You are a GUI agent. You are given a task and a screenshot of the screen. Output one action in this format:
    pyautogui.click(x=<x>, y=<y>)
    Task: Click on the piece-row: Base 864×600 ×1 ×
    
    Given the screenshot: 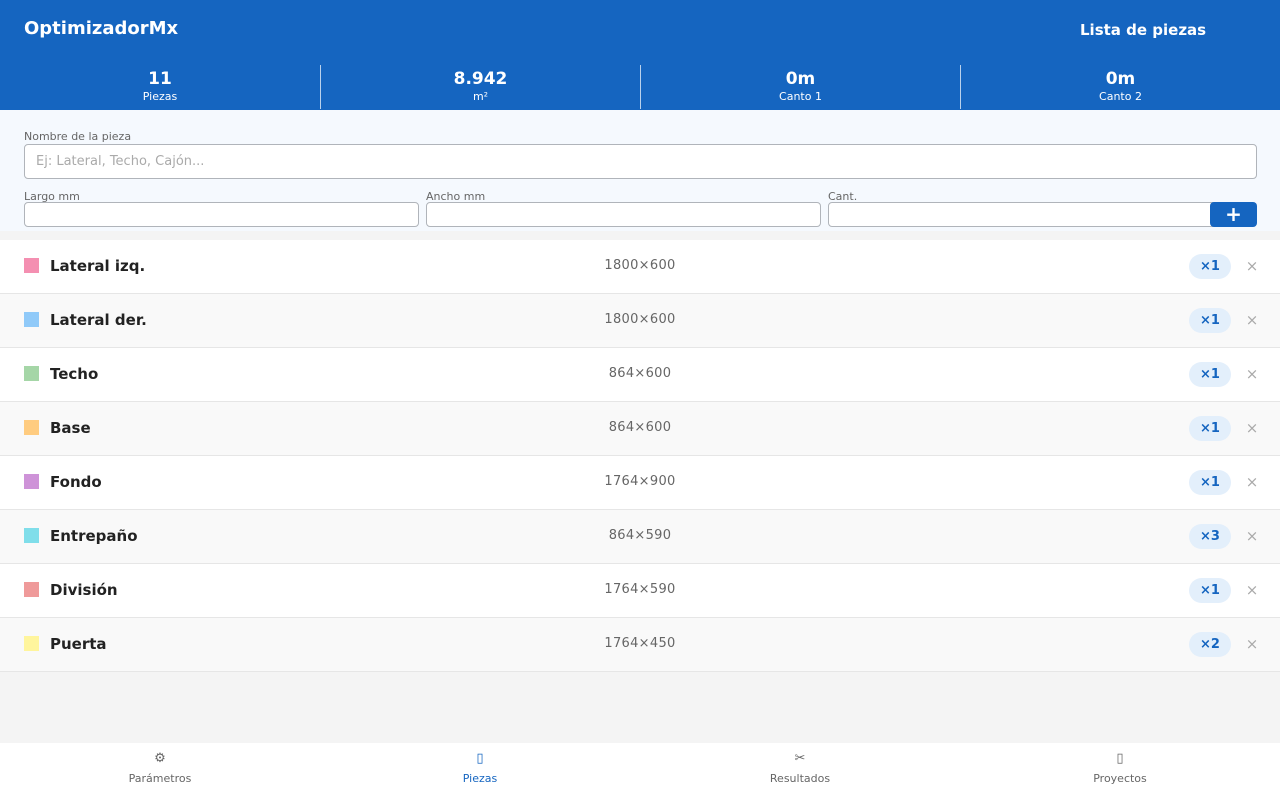 What is the action you would take?
    pyautogui.click(x=640, y=429)
    